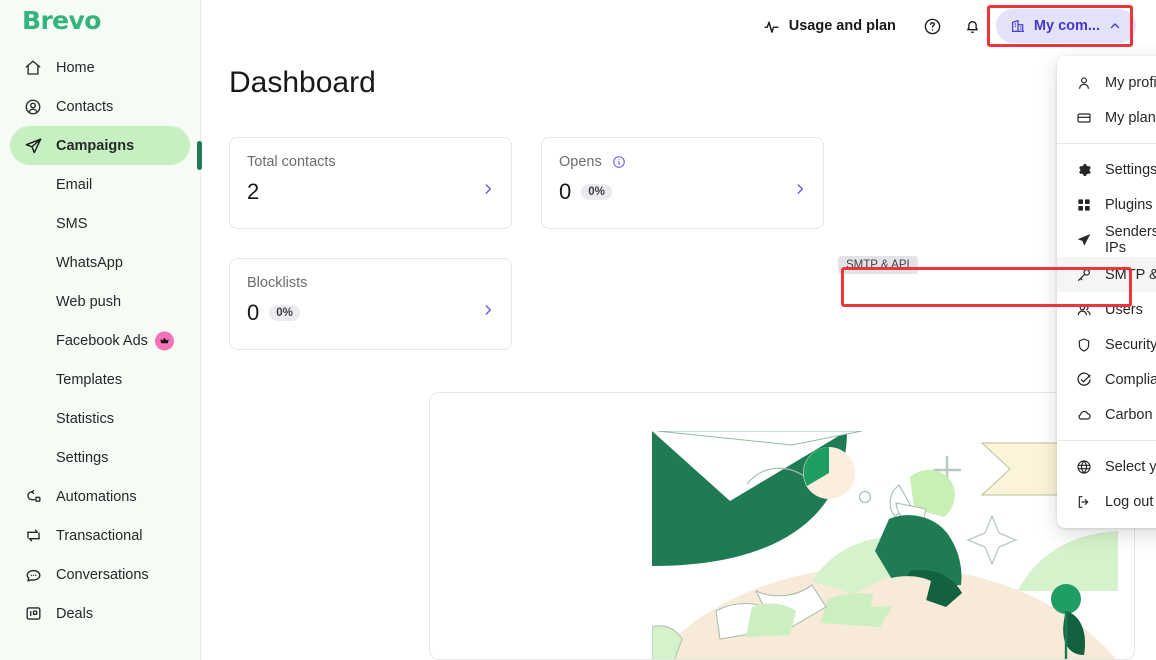 The image size is (1156, 660). I want to click on sidebar-item-conversations: Conversations, so click(100, 574).